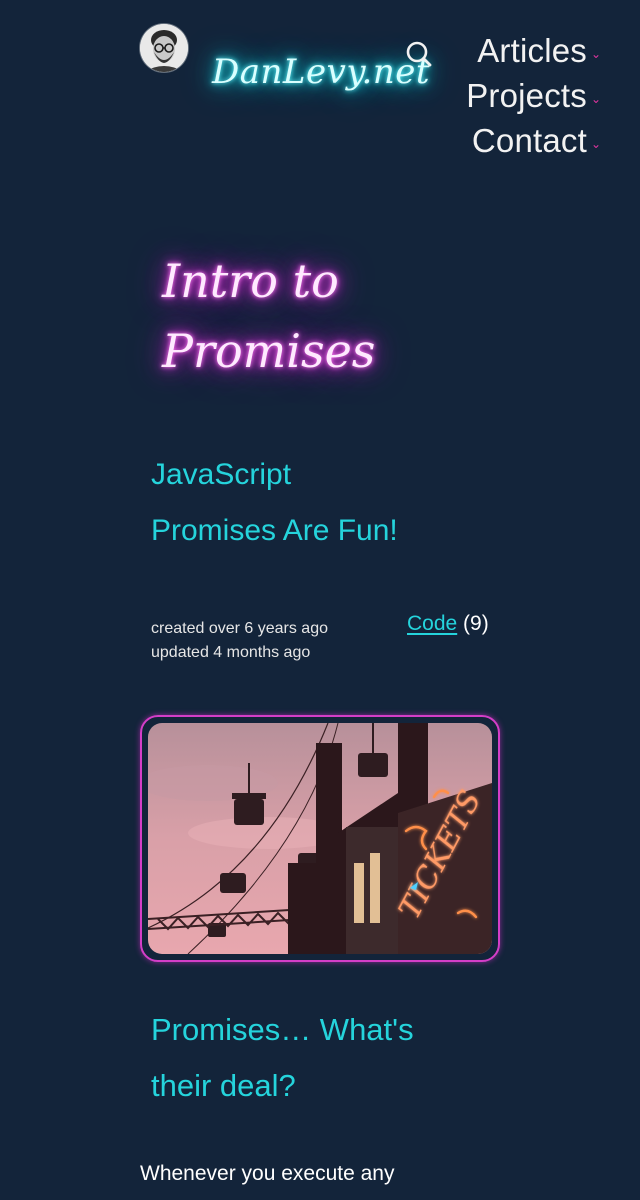 The height and width of the screenshot is (1200, 640). Describe the element at coordinates (312, 316) in the screenshot. I see `page-title: Intro to Promises` at that location.